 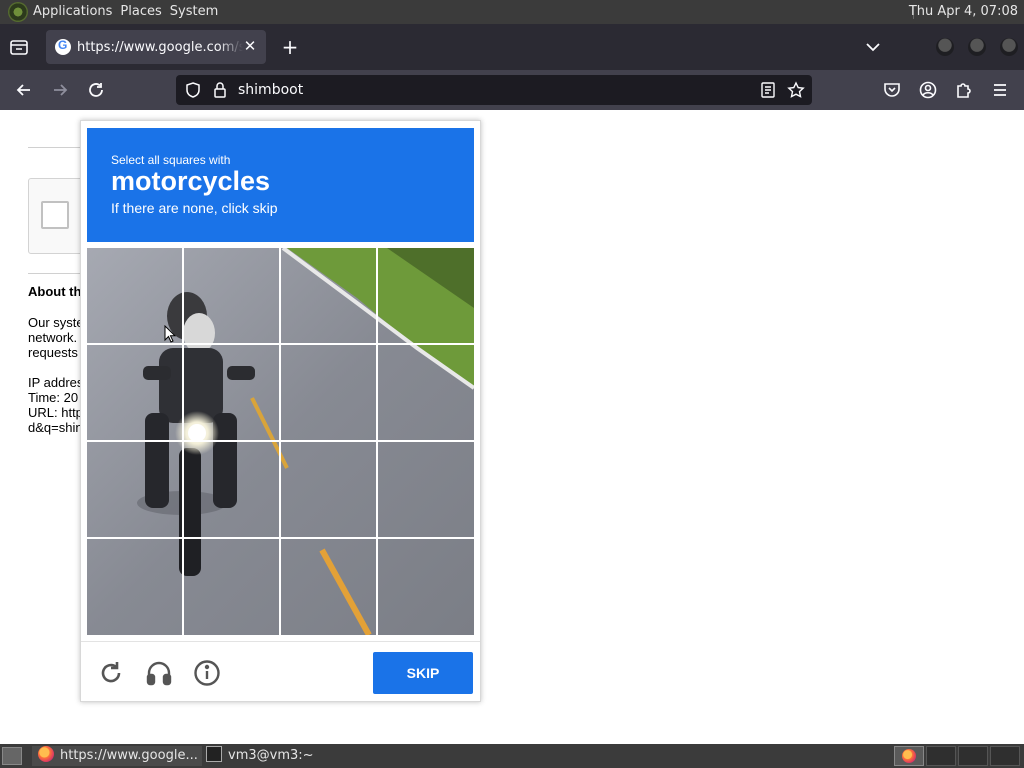 I want to click on mouse-cursor-icon, so click(x=170, y=333).